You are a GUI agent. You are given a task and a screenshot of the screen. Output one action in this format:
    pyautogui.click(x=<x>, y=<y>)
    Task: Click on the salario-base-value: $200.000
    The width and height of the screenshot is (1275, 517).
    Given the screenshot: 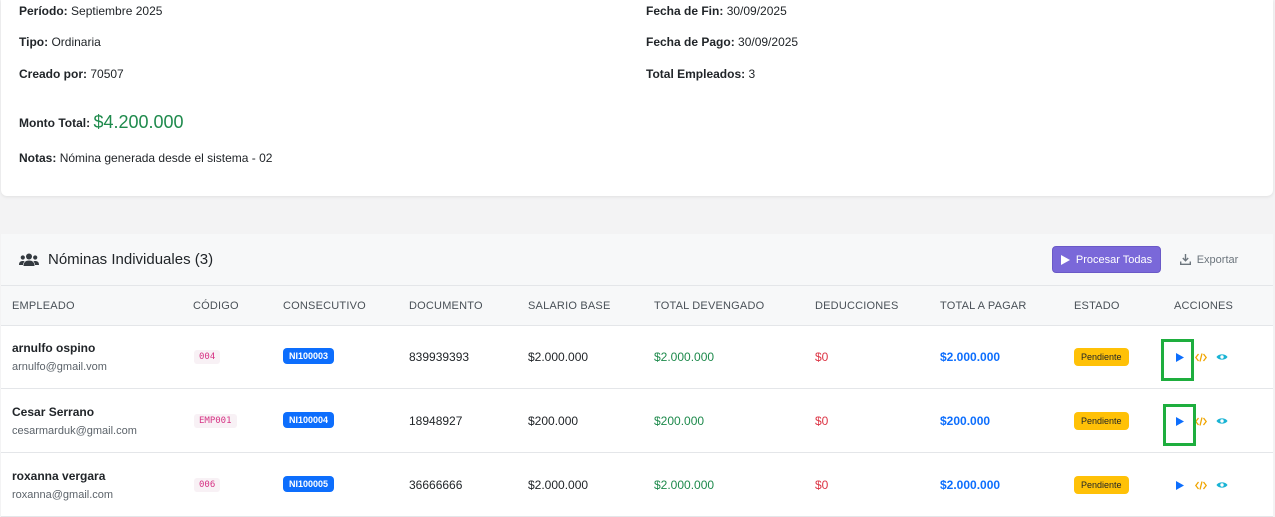 What is the action you would take?
    pyautogui.click(x=553, y=421)
    